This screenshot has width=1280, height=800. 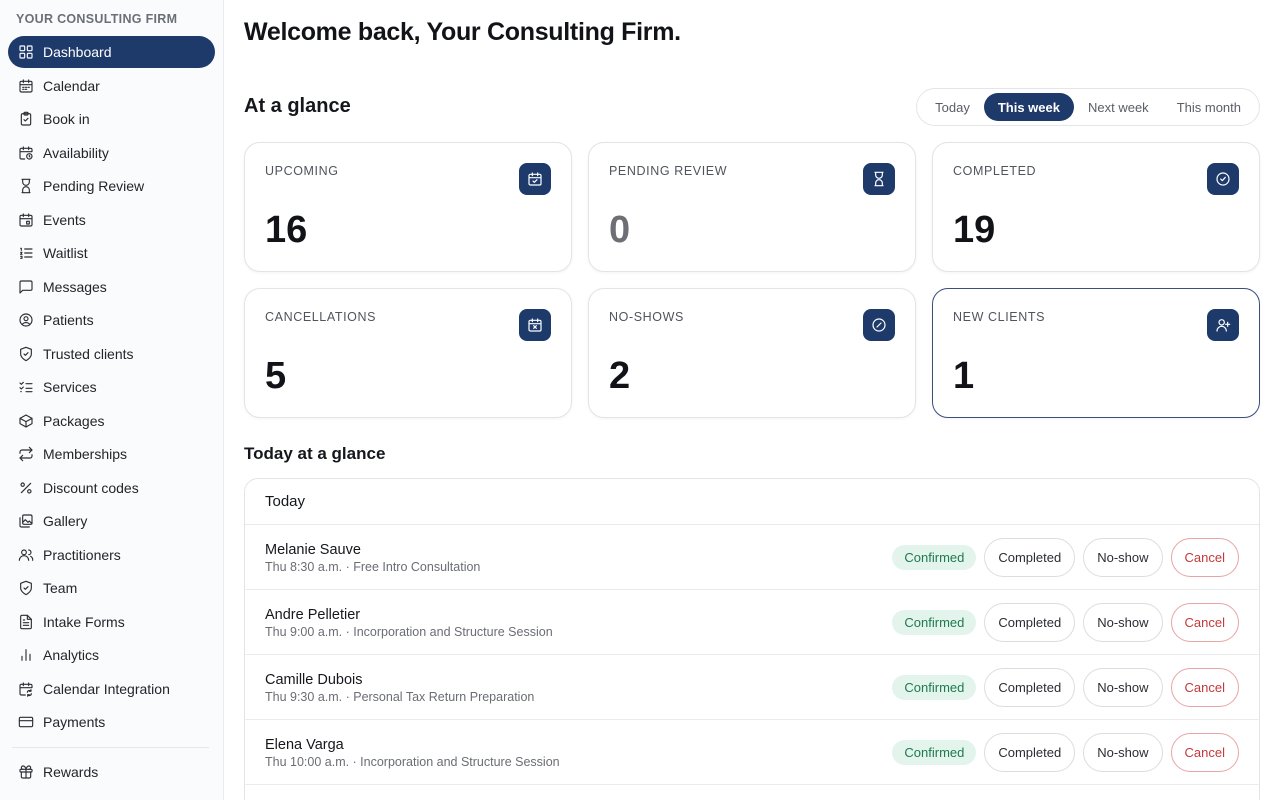 What do you see at coordinates (26, 722) in the screenshot?
I see `credit-card-icon` at bounding box center [26, 722].